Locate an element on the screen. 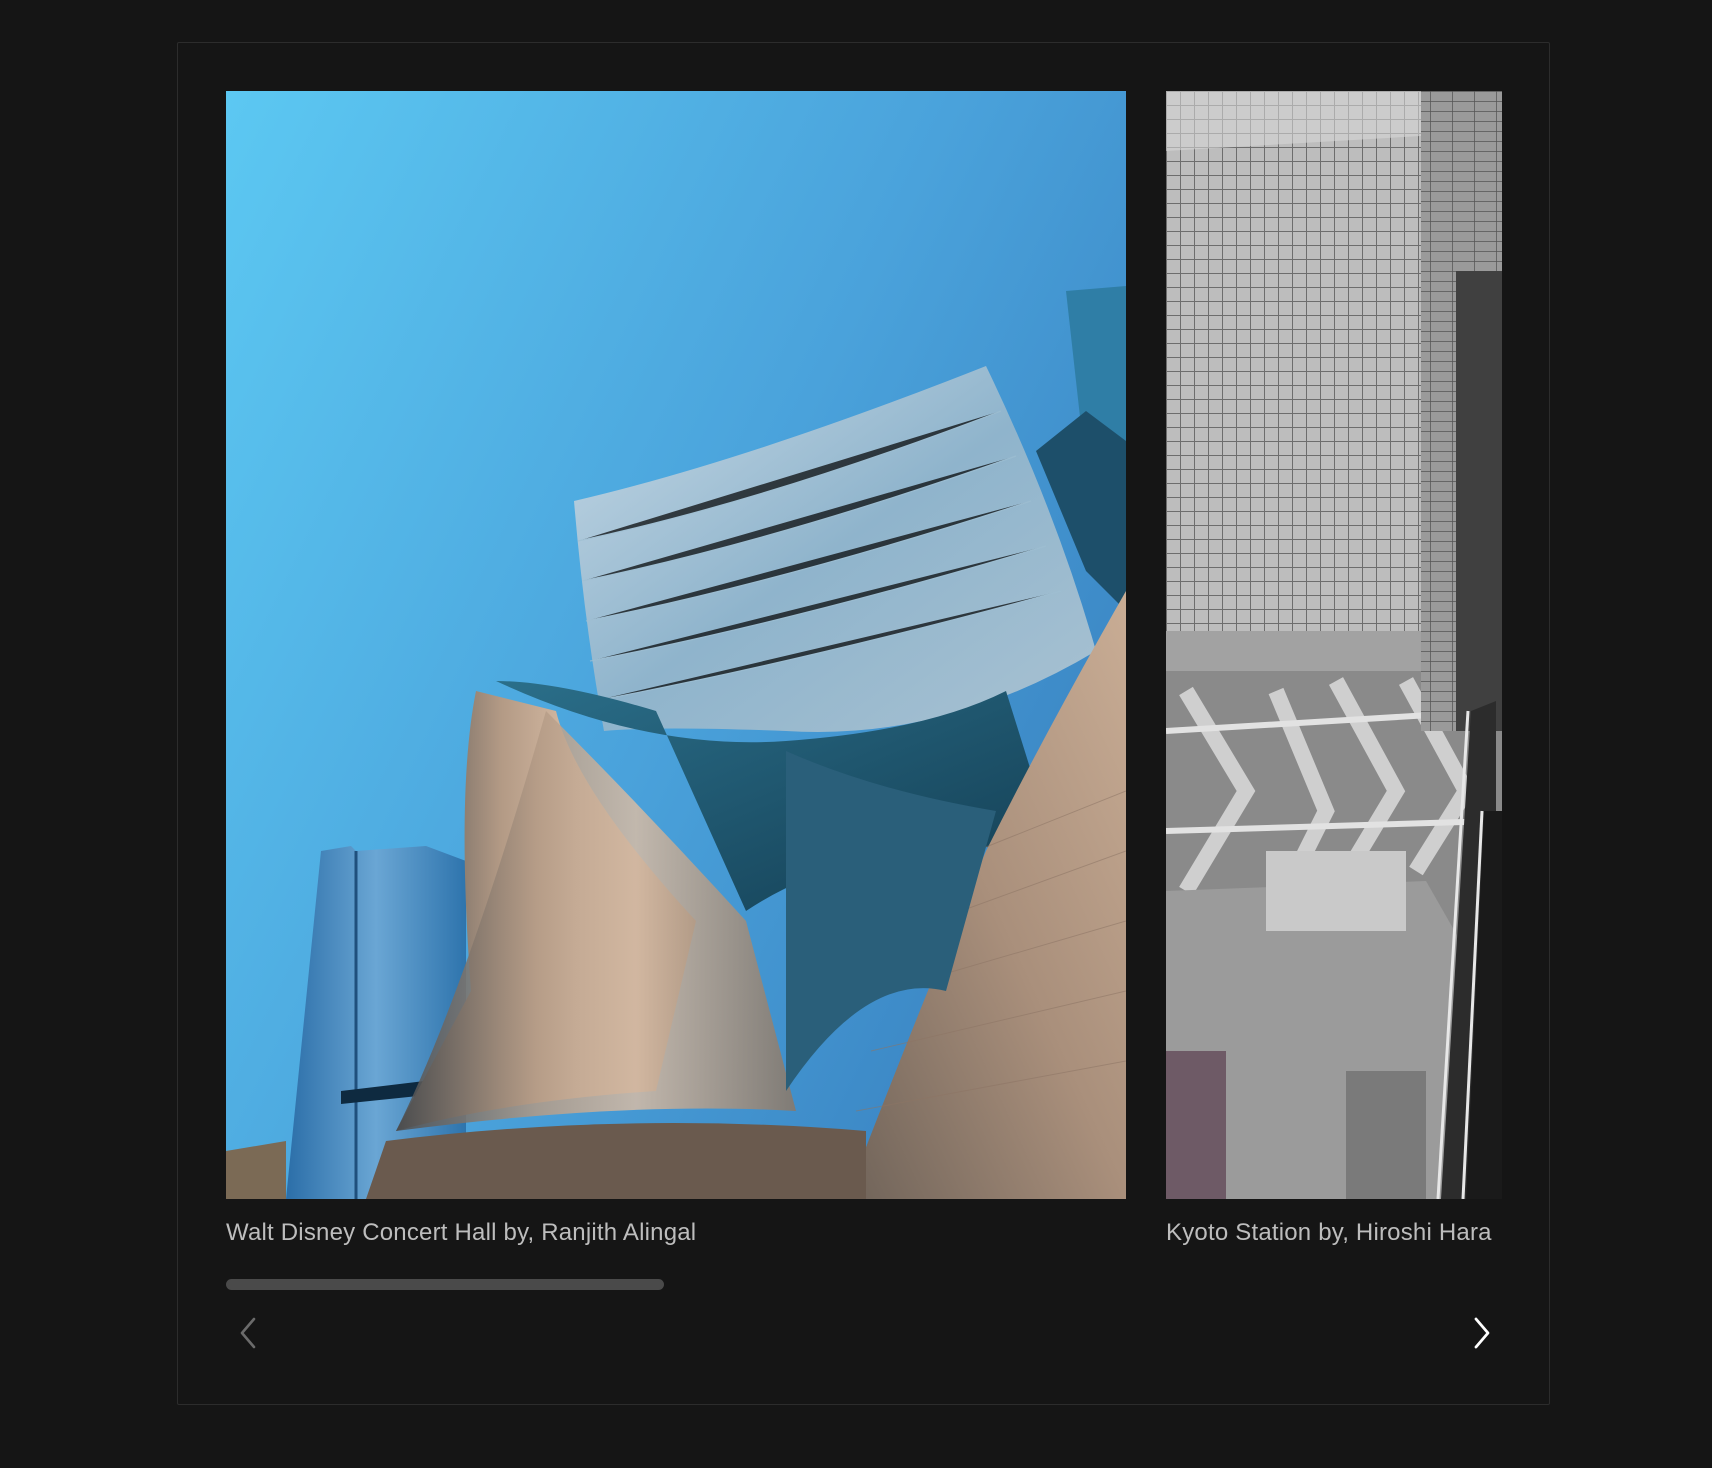  previous-slide-button is located at coordinates (248, 1333).